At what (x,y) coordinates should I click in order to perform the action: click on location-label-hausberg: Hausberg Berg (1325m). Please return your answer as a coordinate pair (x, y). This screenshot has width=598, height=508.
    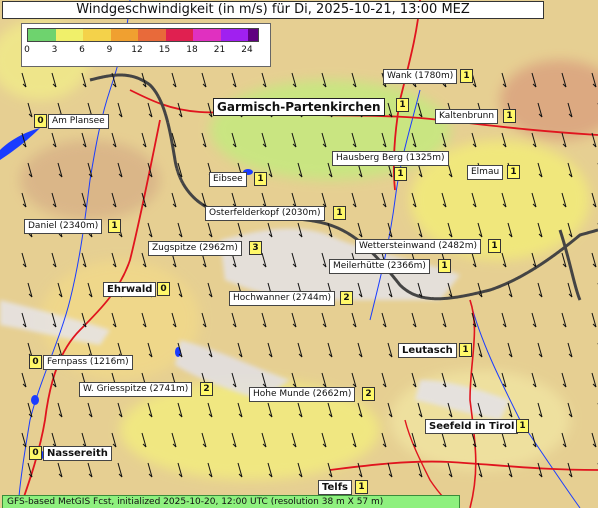
    Looking at the image, I should click on (390, 158).